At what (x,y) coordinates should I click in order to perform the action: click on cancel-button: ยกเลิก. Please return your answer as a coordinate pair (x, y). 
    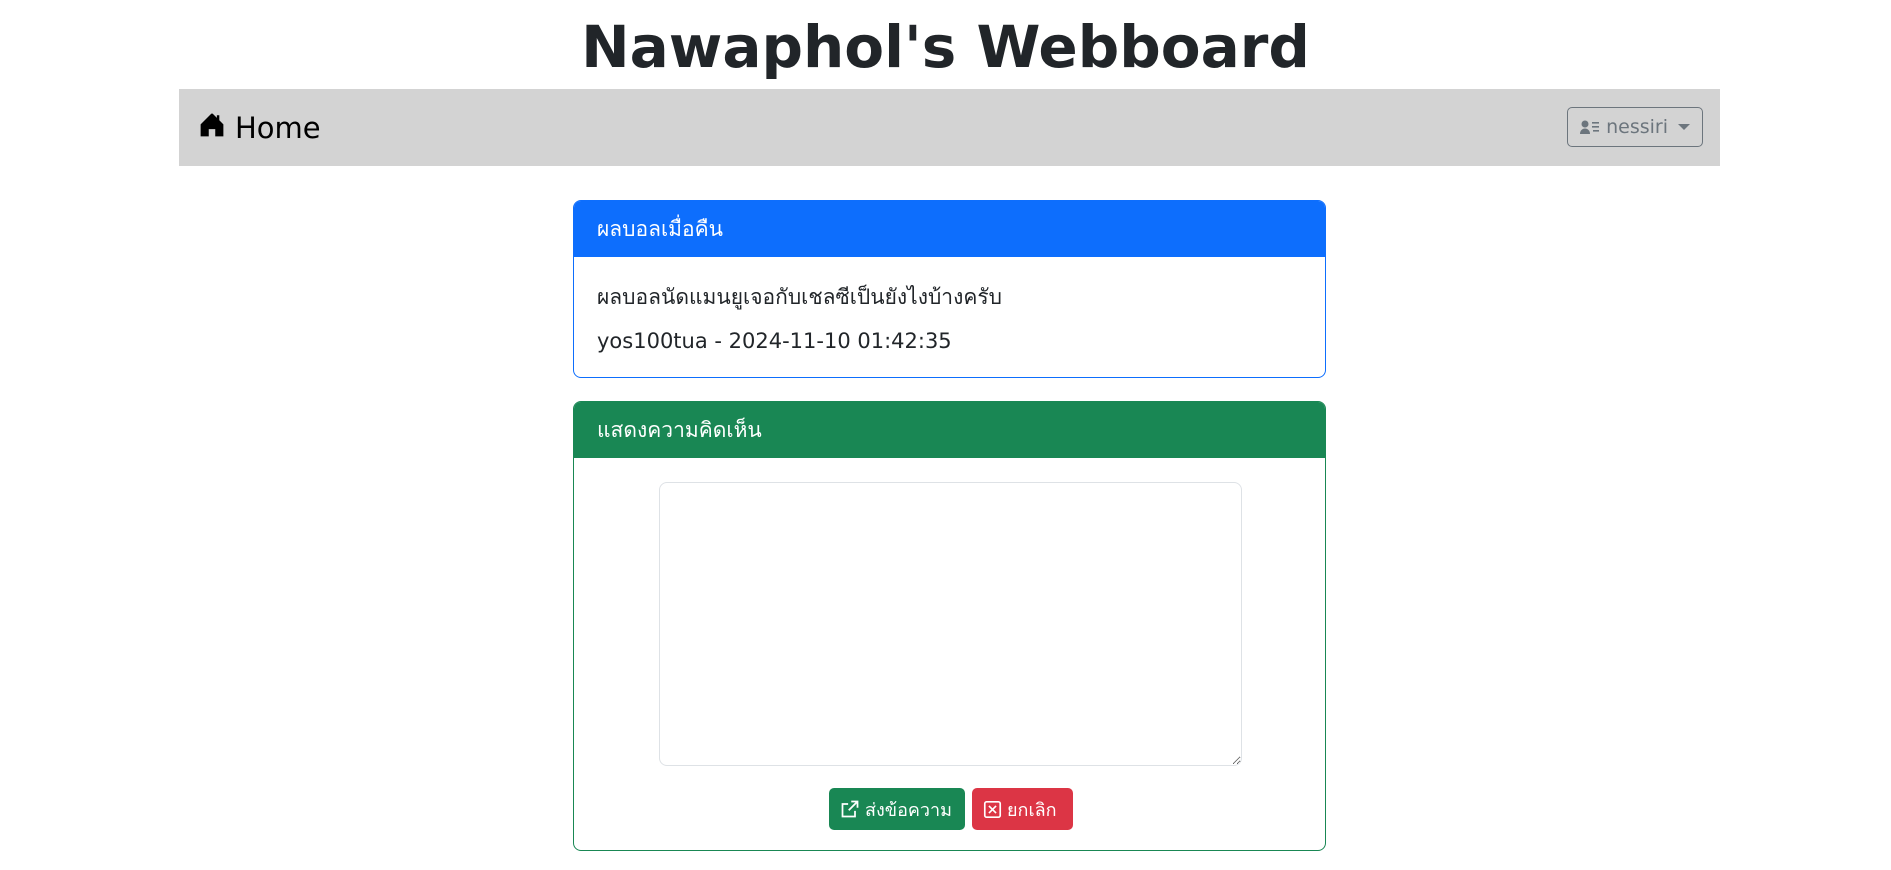
    Looking at the image, I should click on (1022, 809).